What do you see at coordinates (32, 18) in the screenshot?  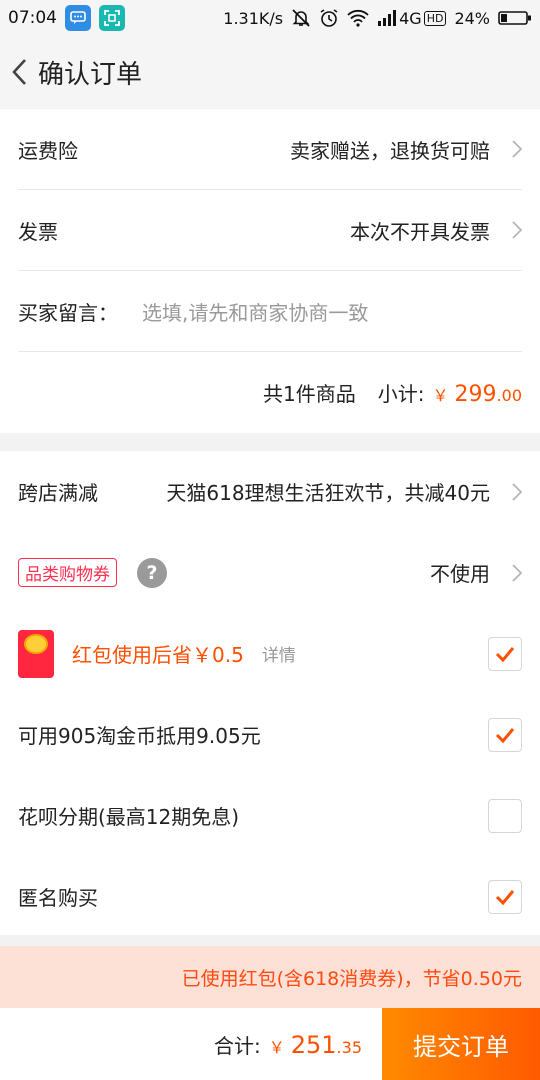 I see `status-time: 07:04` at bounding box center [32, 18].